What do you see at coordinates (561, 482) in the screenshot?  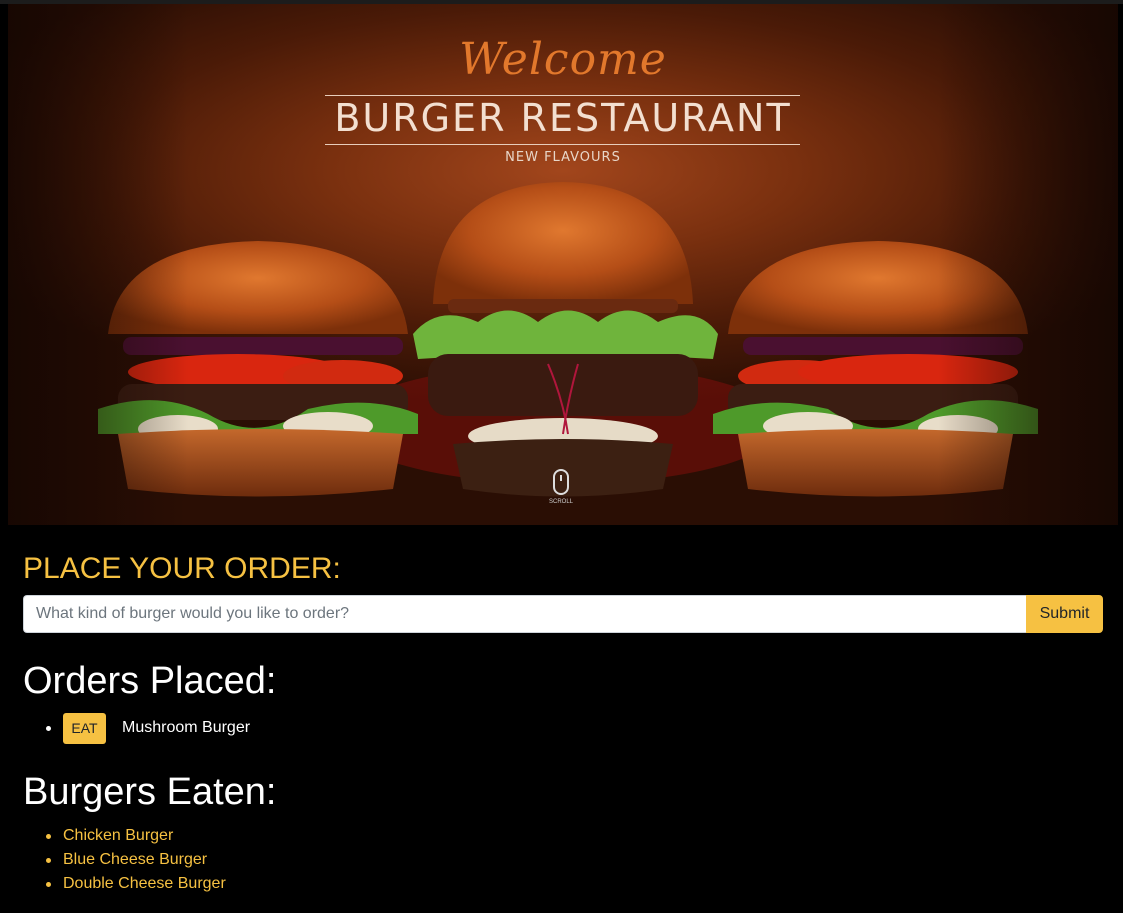 I see `scroll-mouse-icon` at bounding box center [561, 482].